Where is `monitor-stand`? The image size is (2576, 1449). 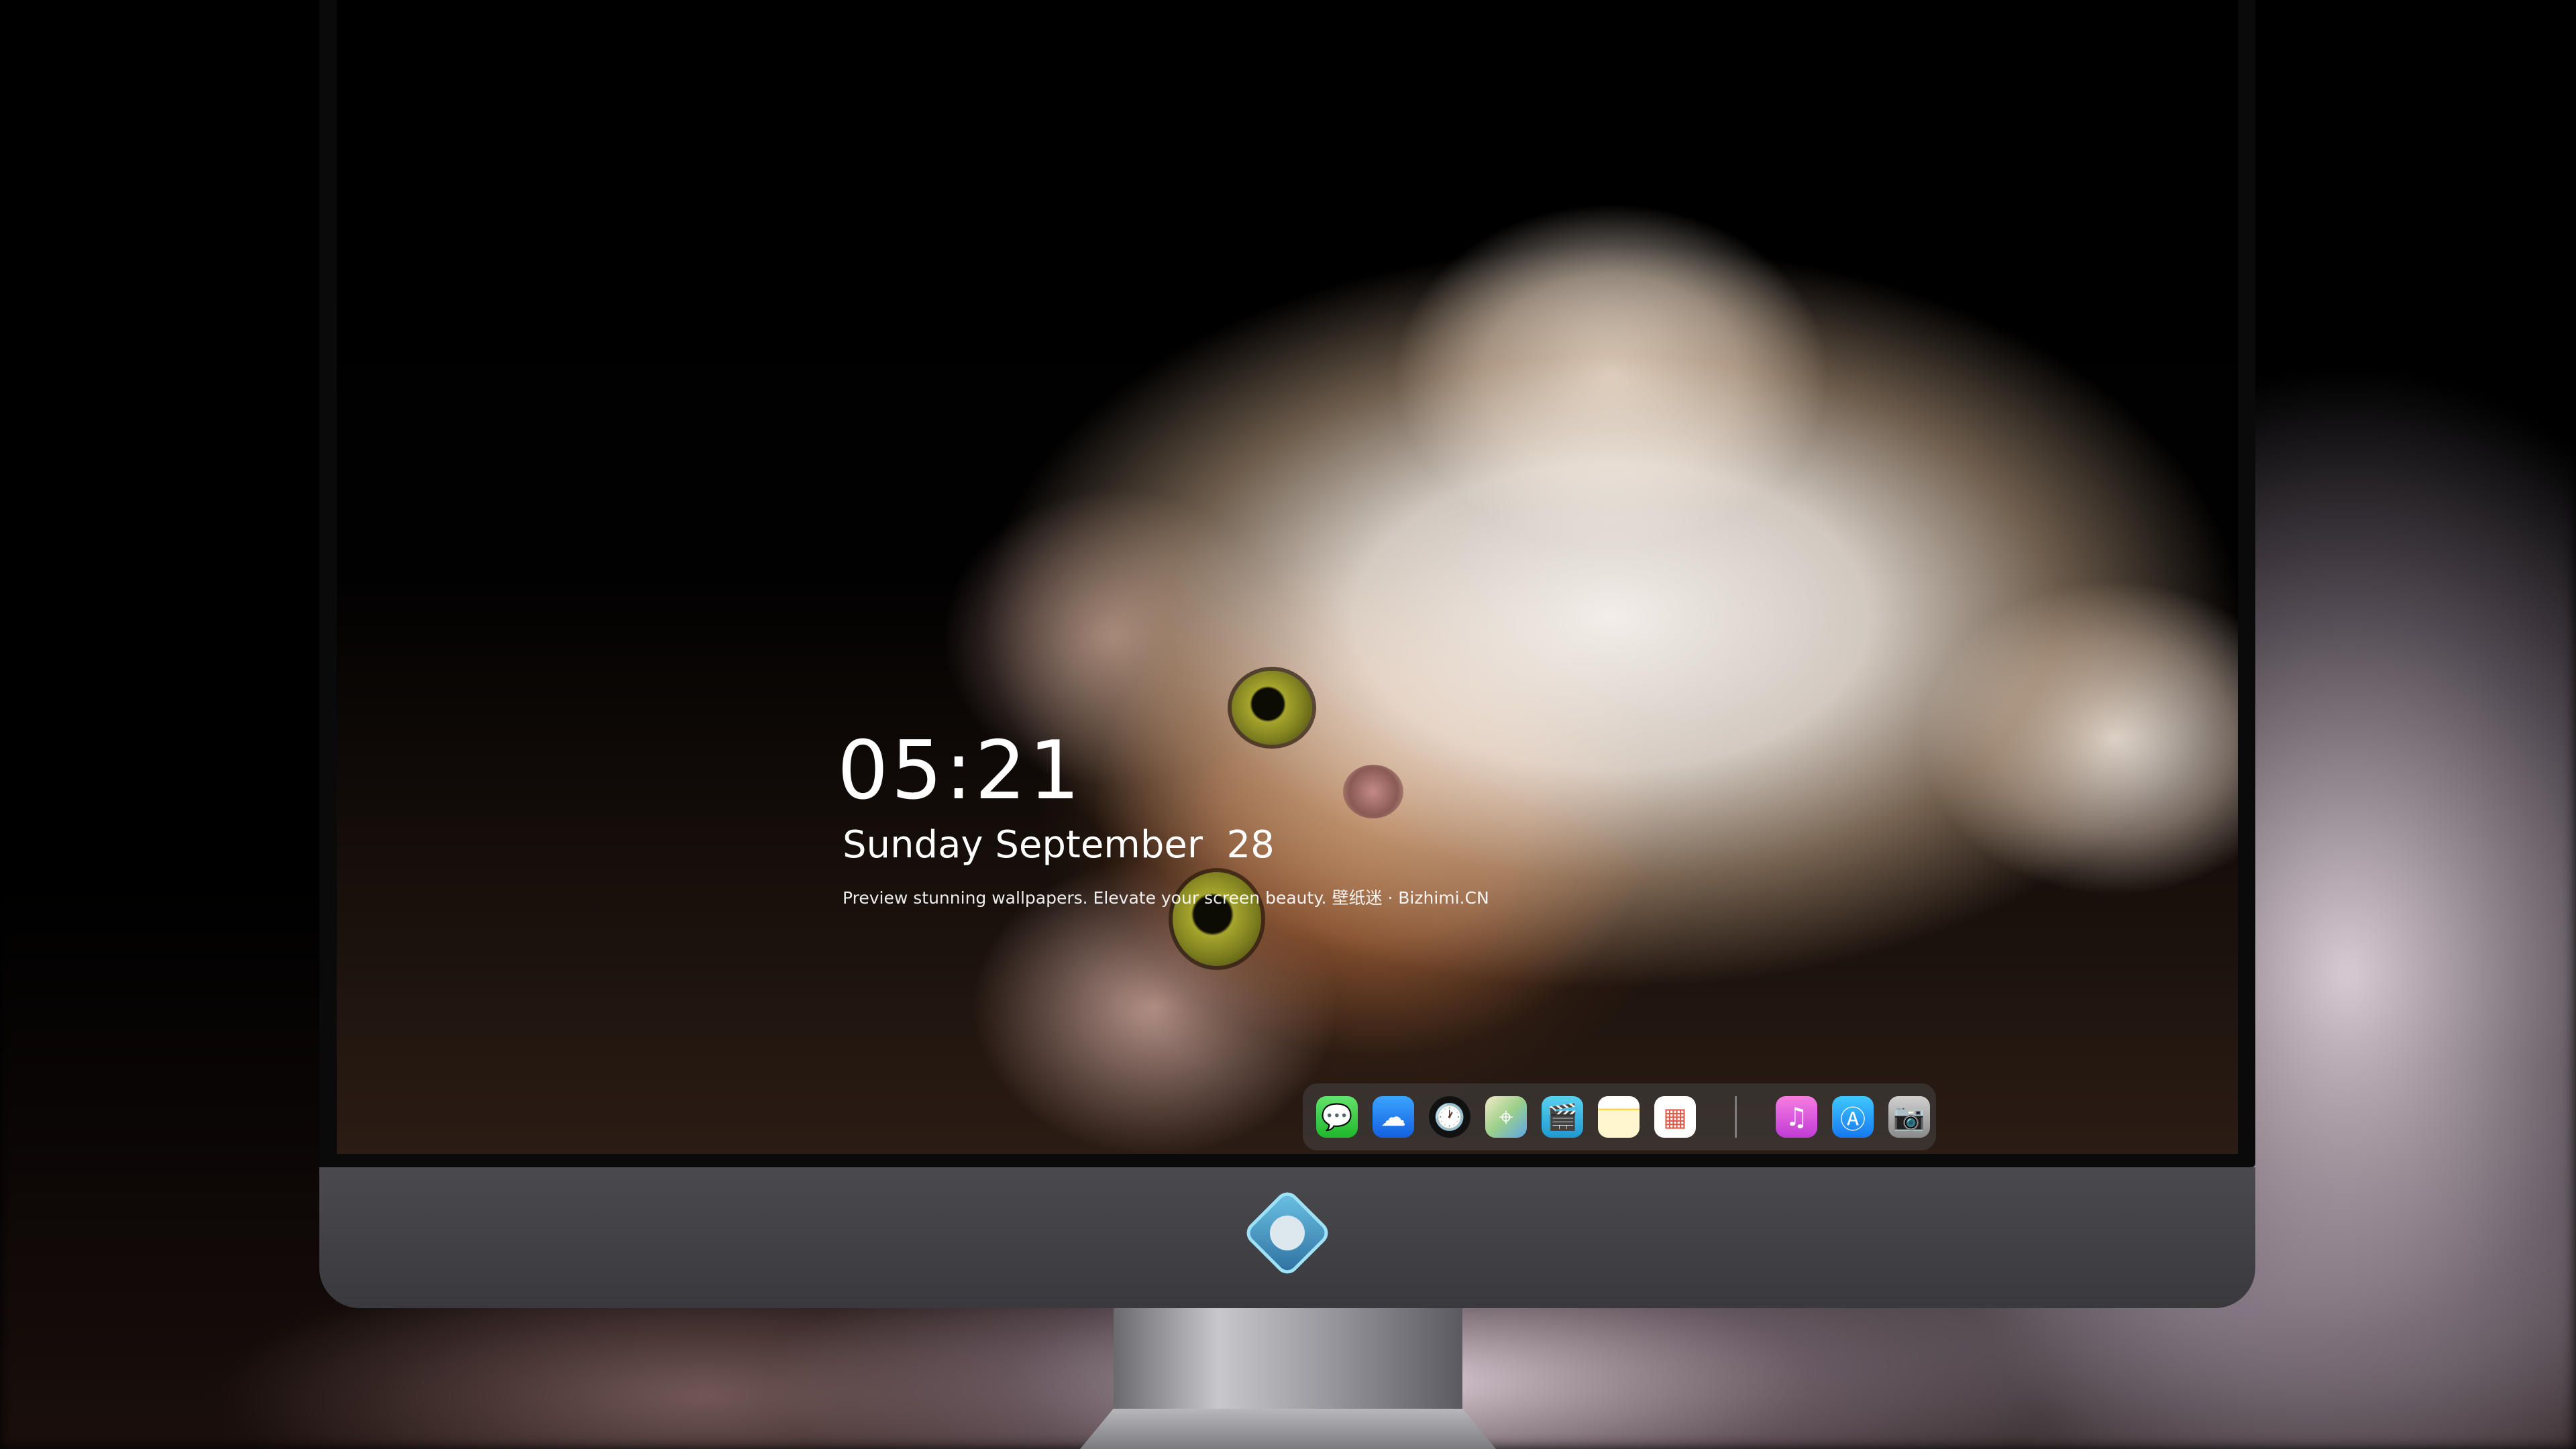
monitor-stand is located at coordinates (1288, 1378).